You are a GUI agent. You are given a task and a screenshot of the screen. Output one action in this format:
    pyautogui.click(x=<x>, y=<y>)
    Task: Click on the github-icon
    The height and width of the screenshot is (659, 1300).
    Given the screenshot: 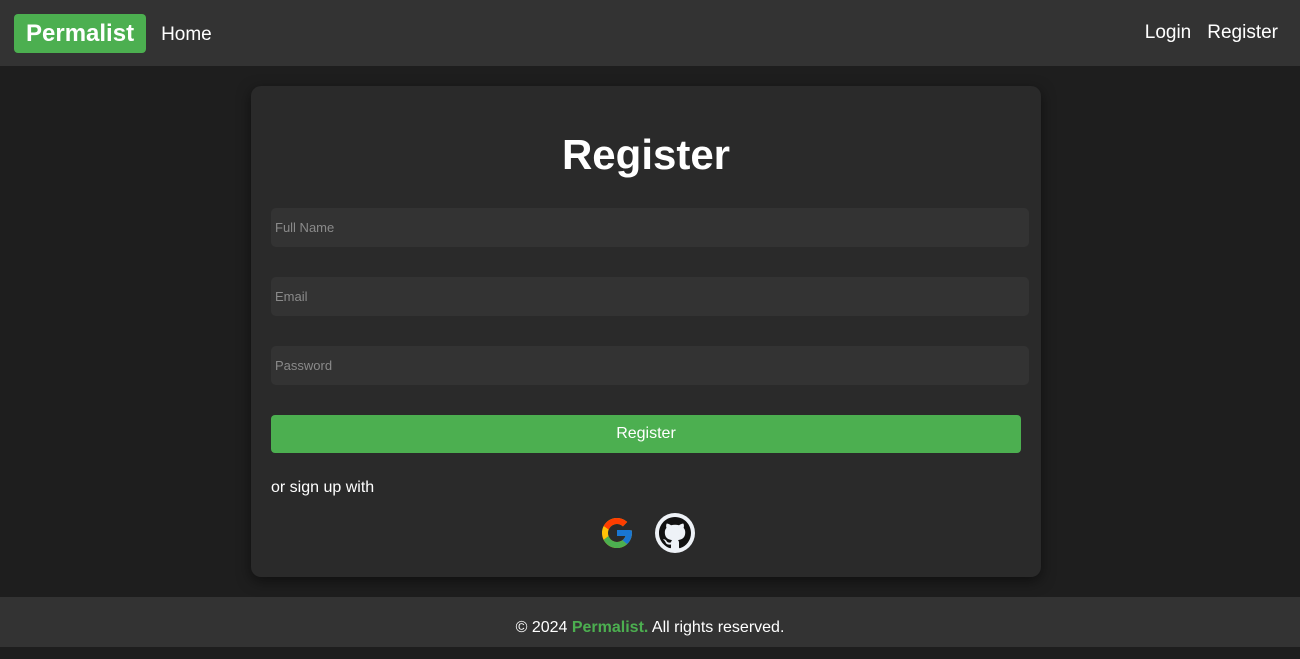 What is the action you would take?
    pyautogui.click(x=675, y=533)
    